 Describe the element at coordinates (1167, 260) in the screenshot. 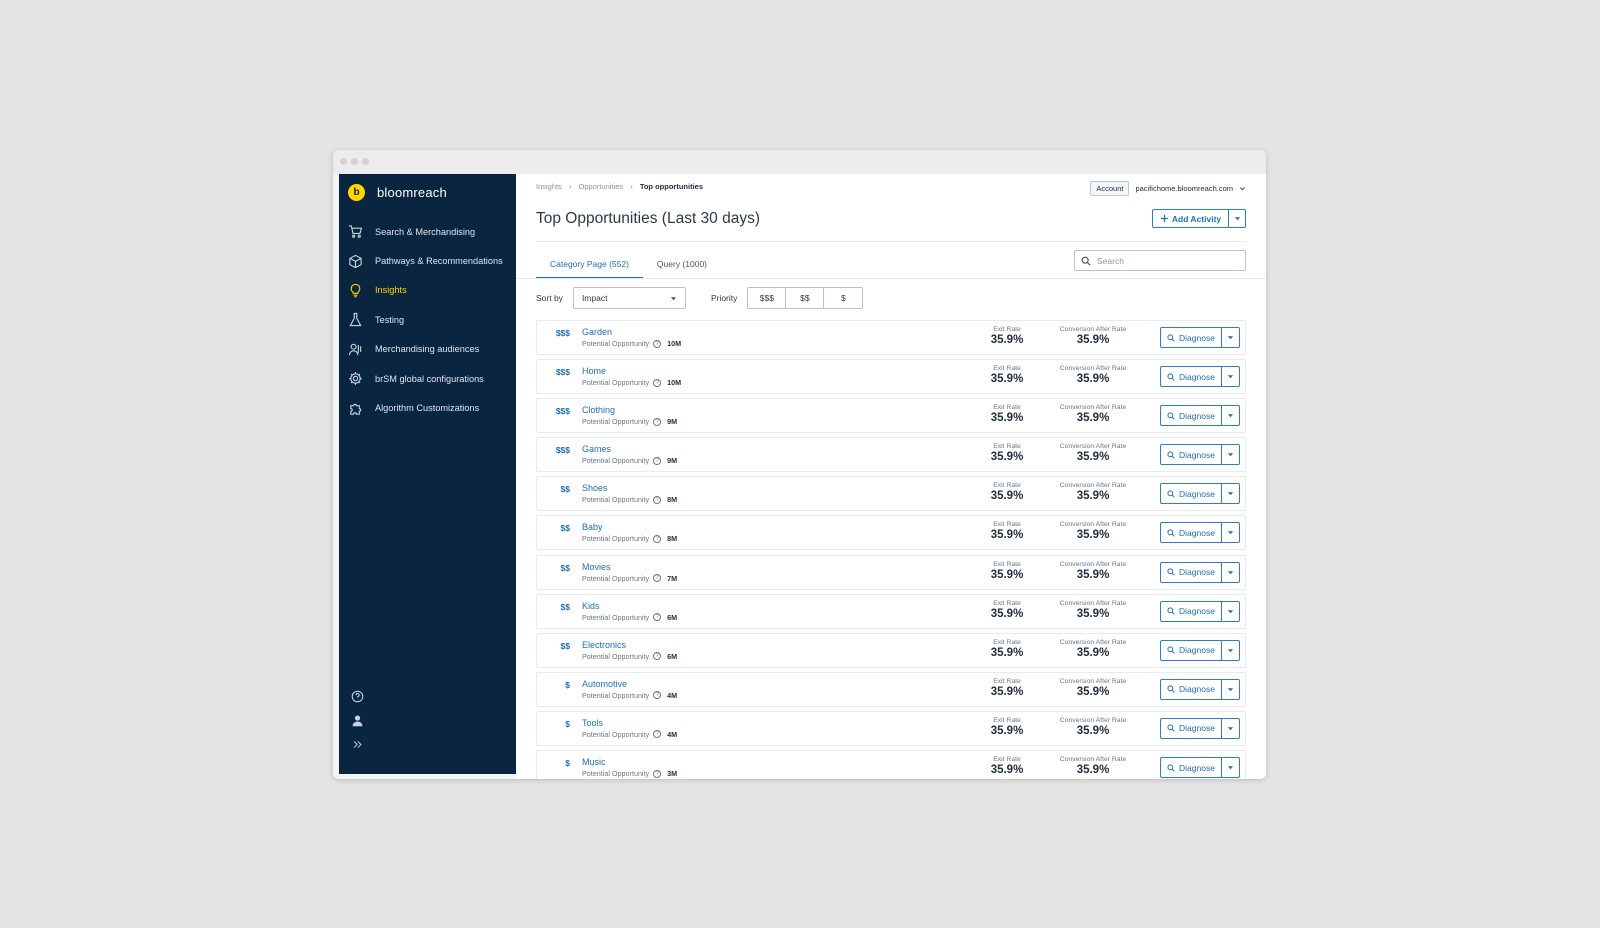

I see `search-input` at that location.